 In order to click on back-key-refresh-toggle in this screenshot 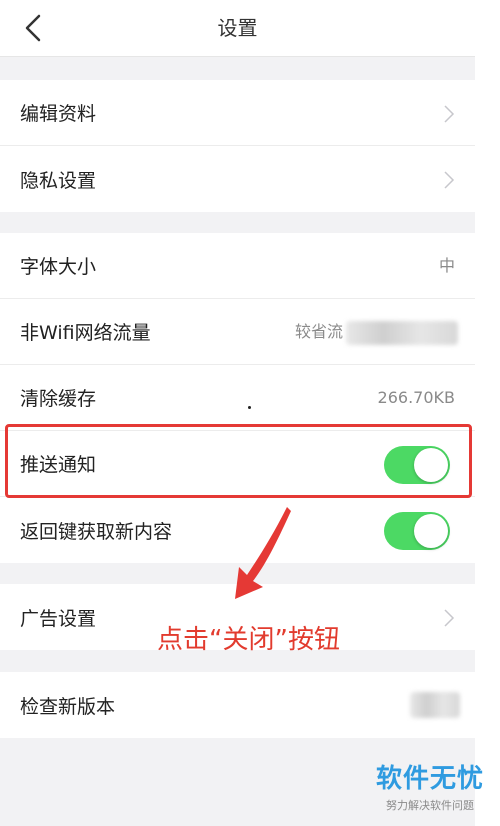, I will do `click(417, 531)`.